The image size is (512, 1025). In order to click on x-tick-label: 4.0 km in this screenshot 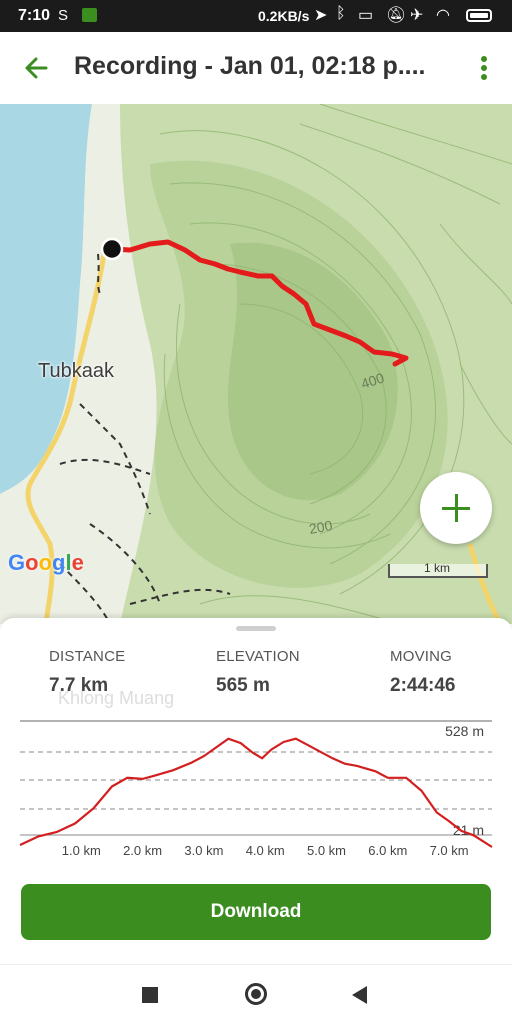, I will do `click(265, 850)`.